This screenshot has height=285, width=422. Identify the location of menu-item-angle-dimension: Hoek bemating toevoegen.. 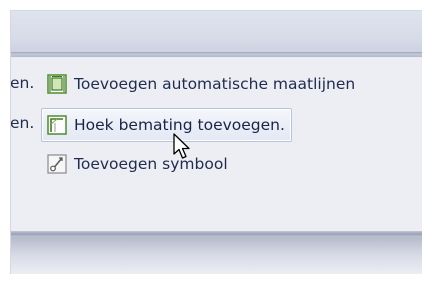
(166, 125).